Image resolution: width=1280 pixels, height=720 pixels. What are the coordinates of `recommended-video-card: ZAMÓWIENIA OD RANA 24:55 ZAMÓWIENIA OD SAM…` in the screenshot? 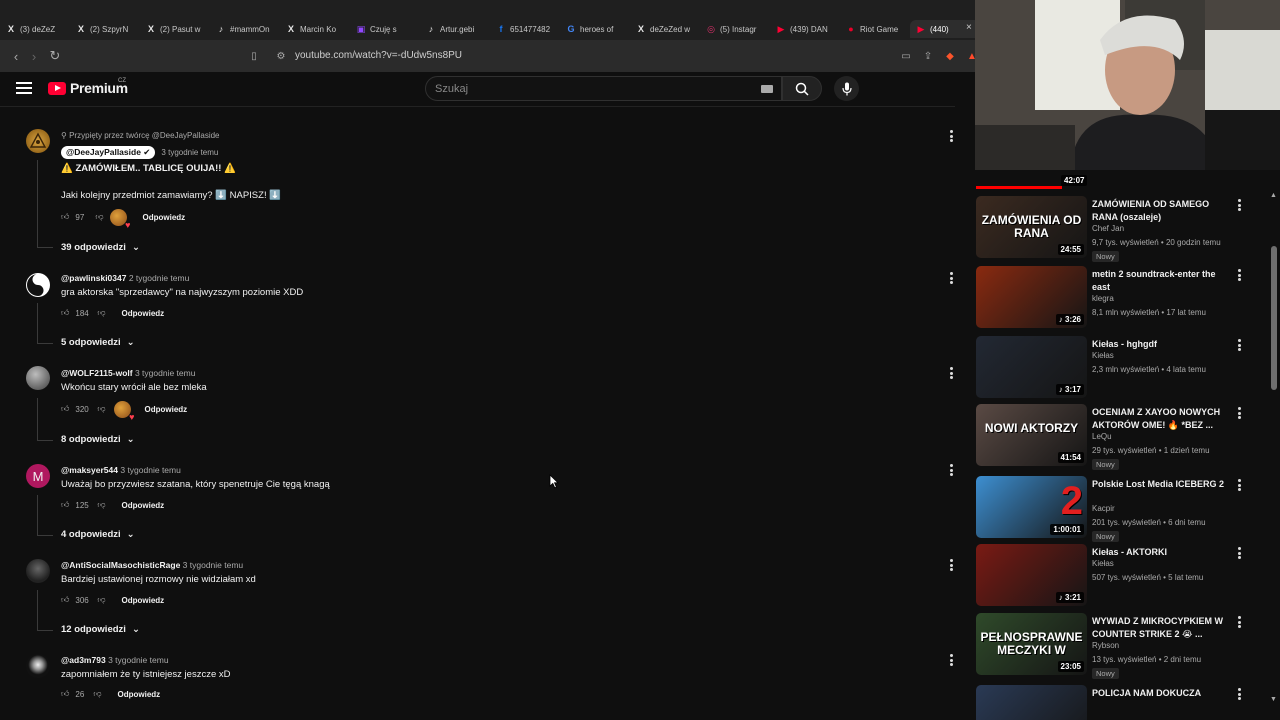 It's located at (1125, 229).